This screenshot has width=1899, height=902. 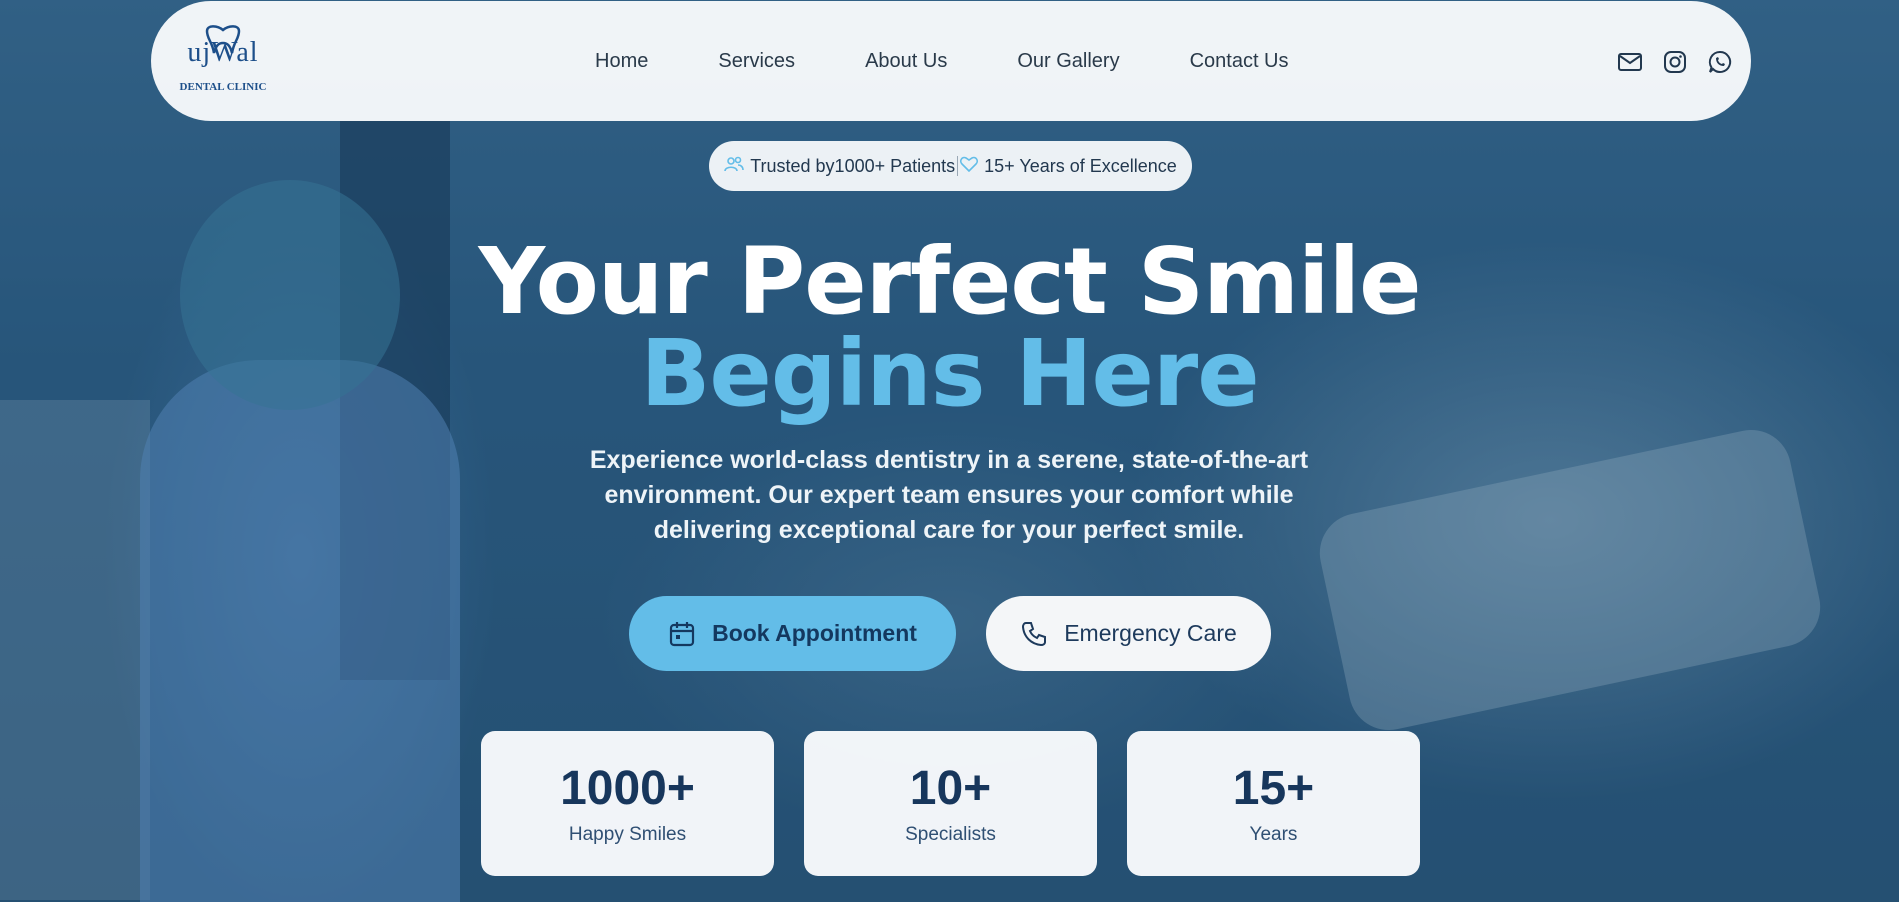 I want to click on emergency-care-button: Emergency Care, so click(x=1128, y=633).